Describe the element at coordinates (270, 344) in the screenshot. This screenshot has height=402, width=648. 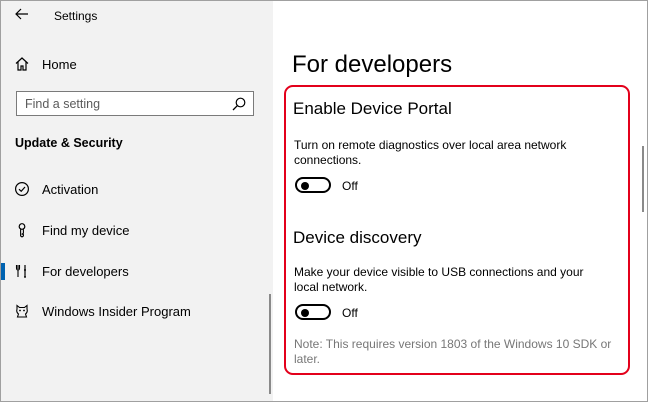
I see `sidebar-scrollbar` at that location.